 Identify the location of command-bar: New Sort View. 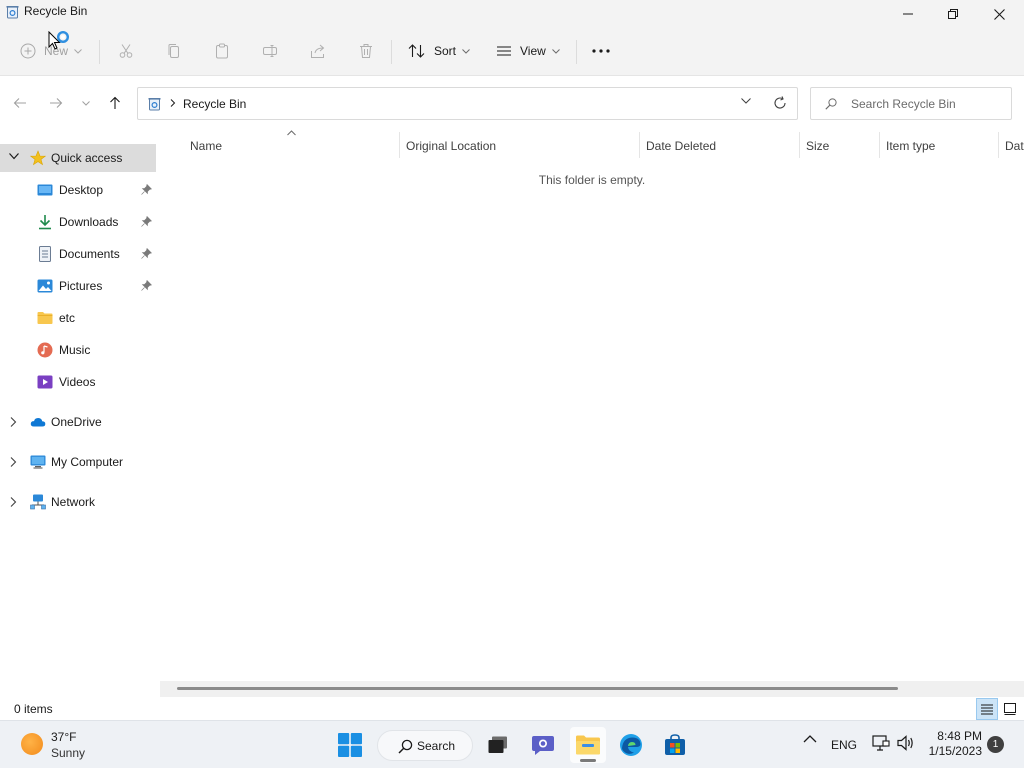
(512, 52).